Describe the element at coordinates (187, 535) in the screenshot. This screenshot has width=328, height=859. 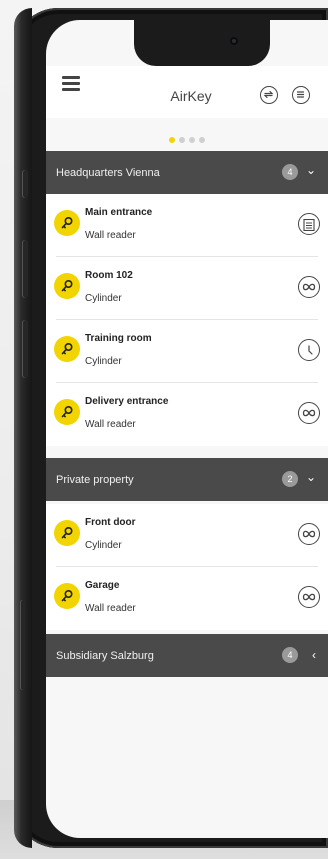
I see `list-item: Front door Cylinder` at that location.